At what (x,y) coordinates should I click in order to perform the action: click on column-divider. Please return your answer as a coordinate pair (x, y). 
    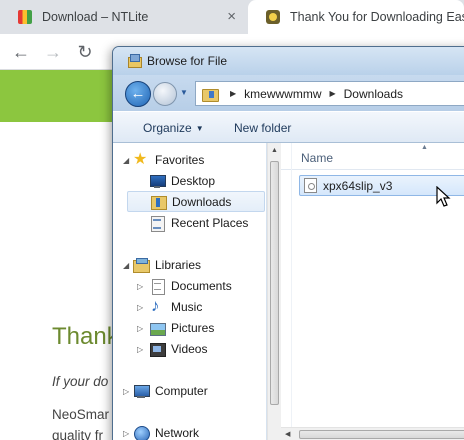
    Looking at the image, I should click on (291, 291).